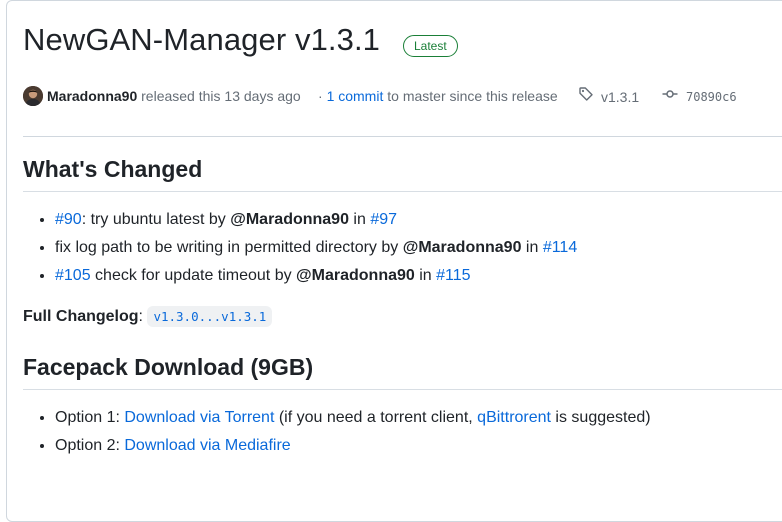 The height and width of the screenshot is (522, 782). What do you see at coordinates (376, 417) in the screenshot?
I see `item-text: (if you need a torrent client,` at bounding box center [376, 417].